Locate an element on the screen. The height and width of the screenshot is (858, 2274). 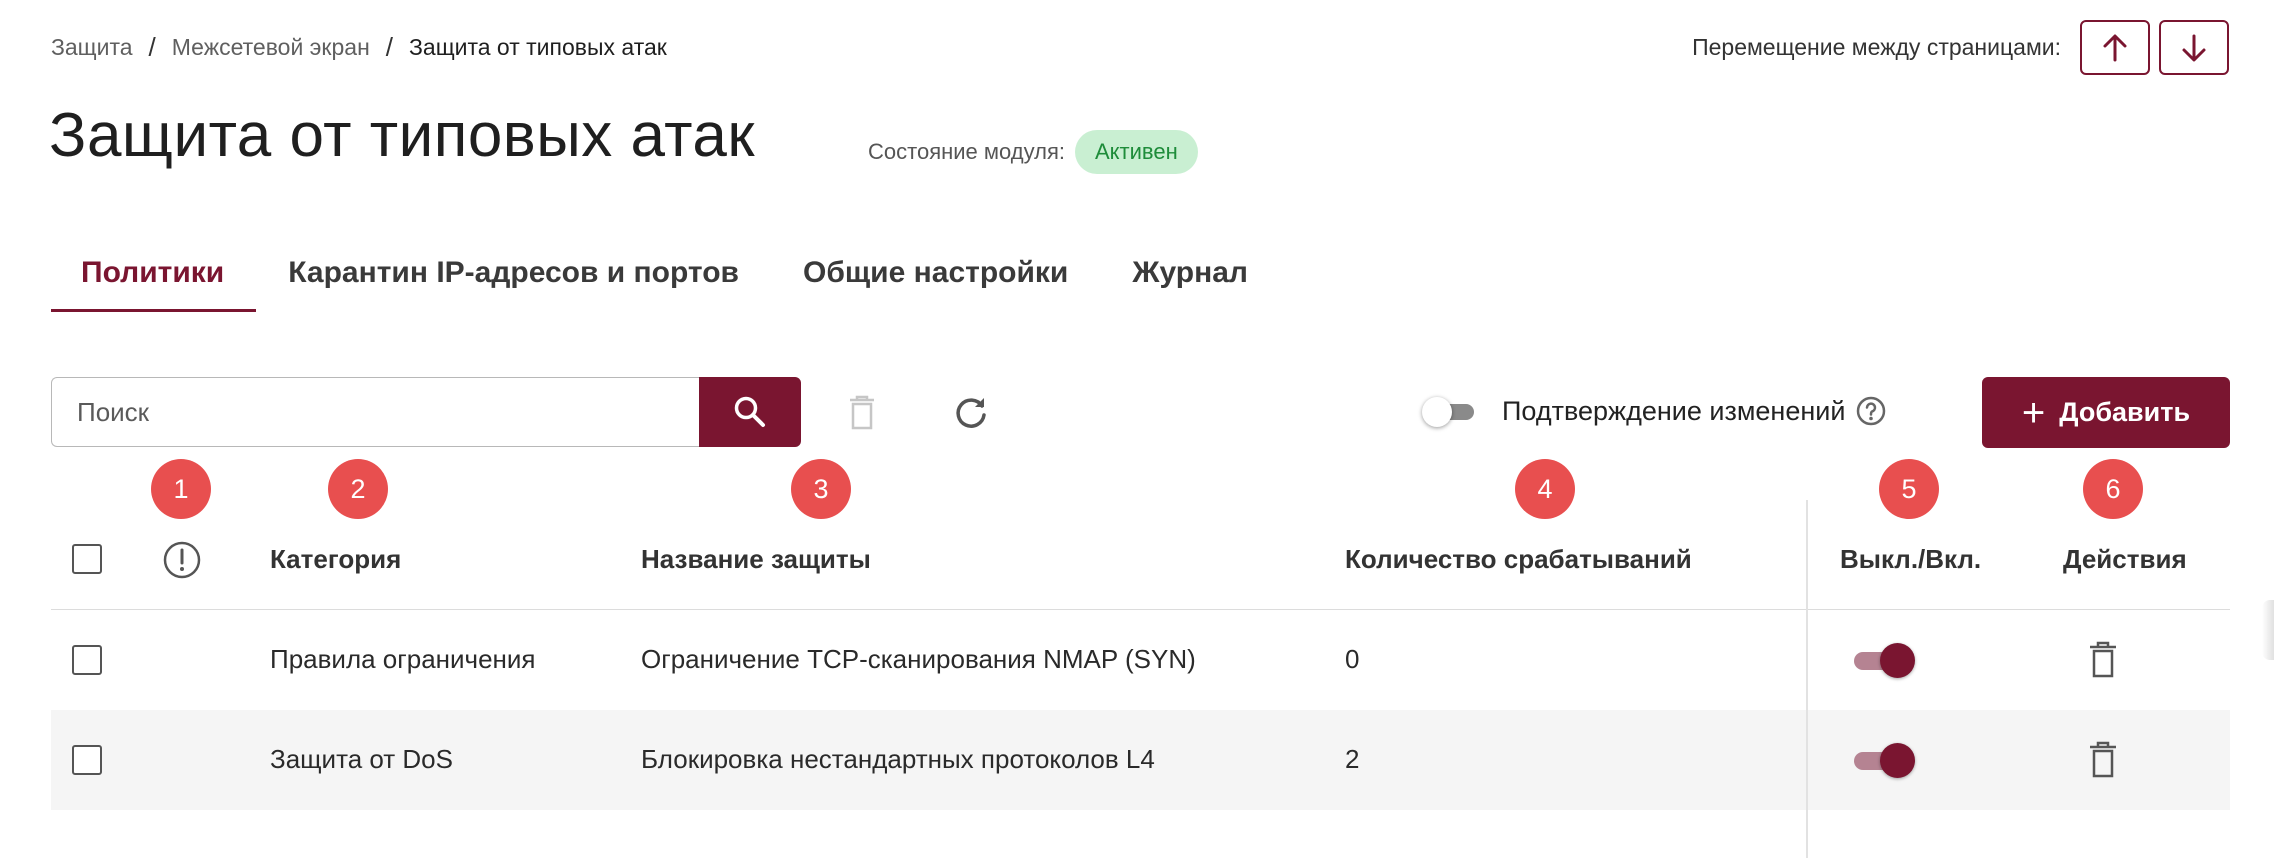
search-field is located at coordinates (376, 412).